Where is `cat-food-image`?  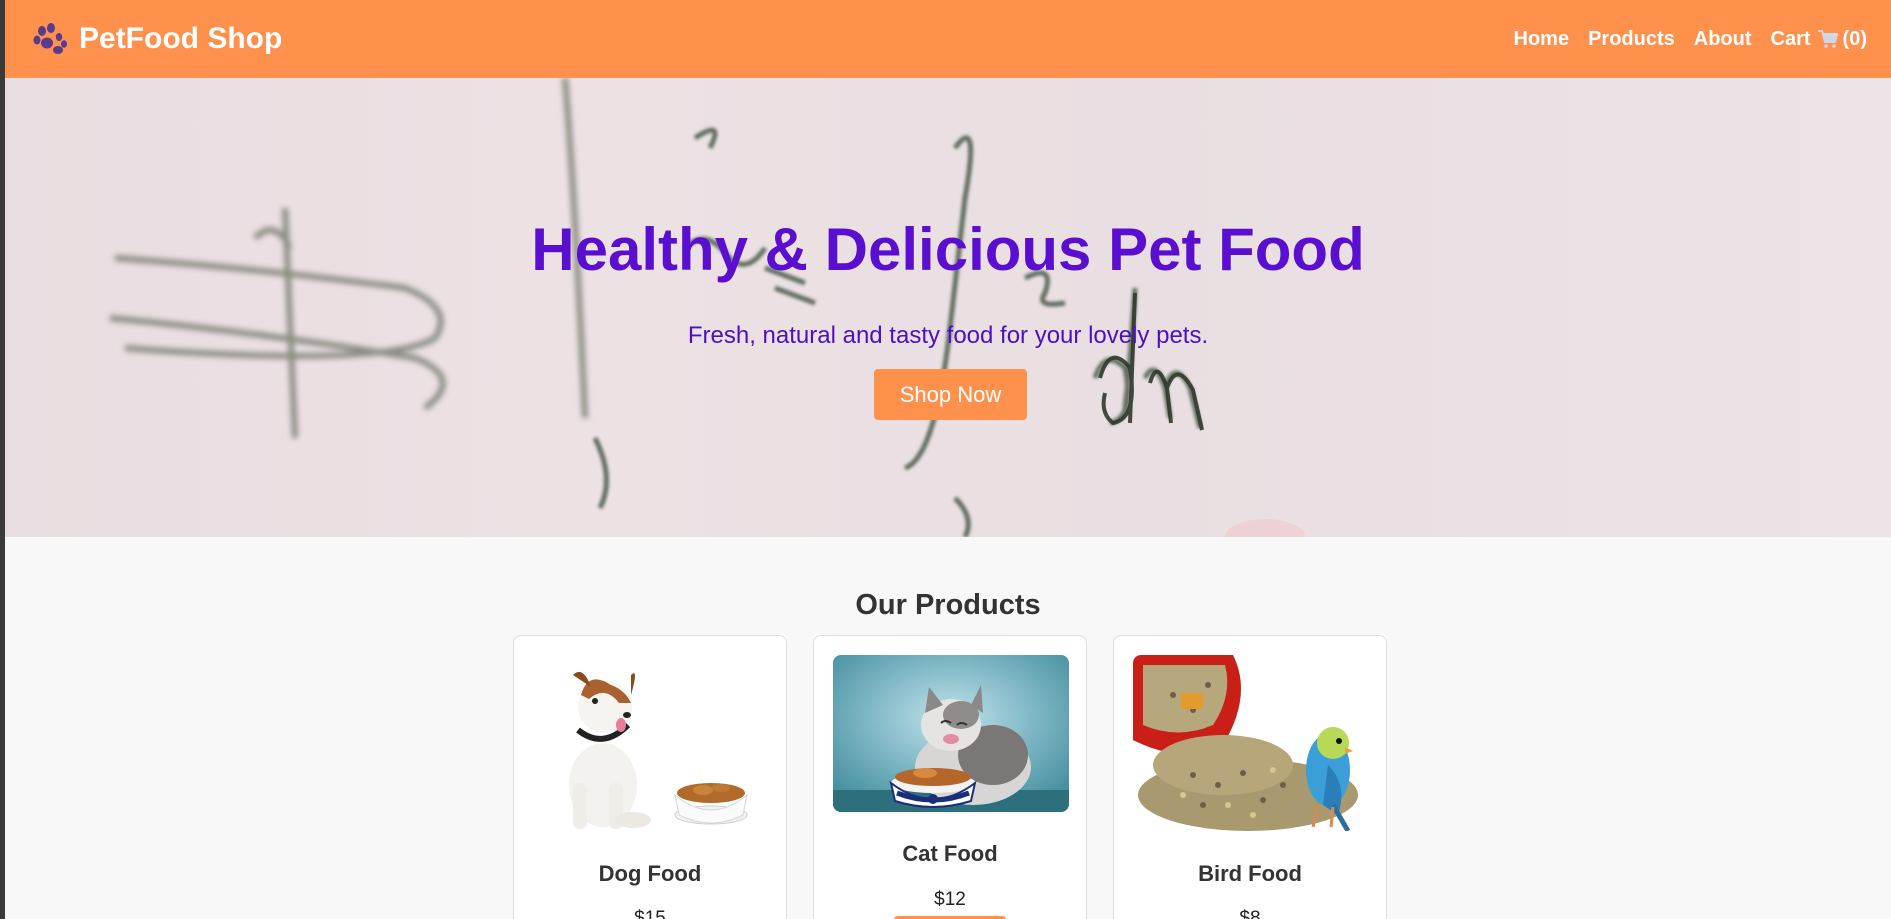 cat-food-image is located at coordinates (951, 733).